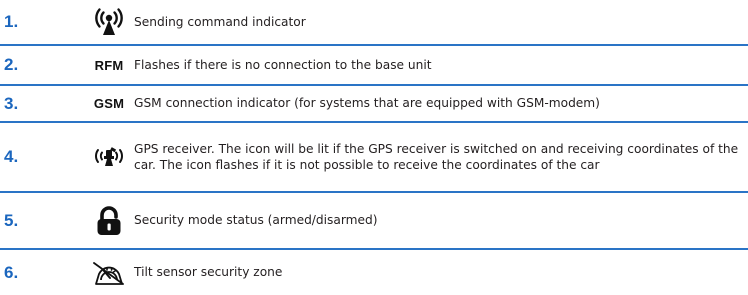 The height and width of the screenshot is (295, 748). I want to click on antenna-signal-icon, so click(109, 22).